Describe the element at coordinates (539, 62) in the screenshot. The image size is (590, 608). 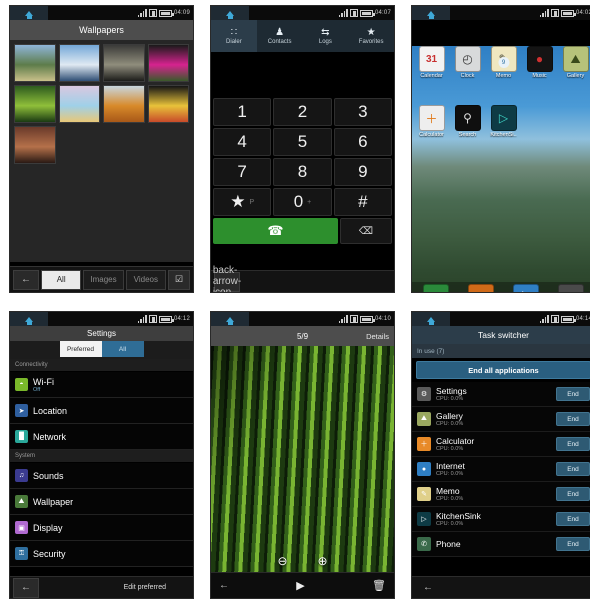
I see `app-icon-music: ● Music` at that location.